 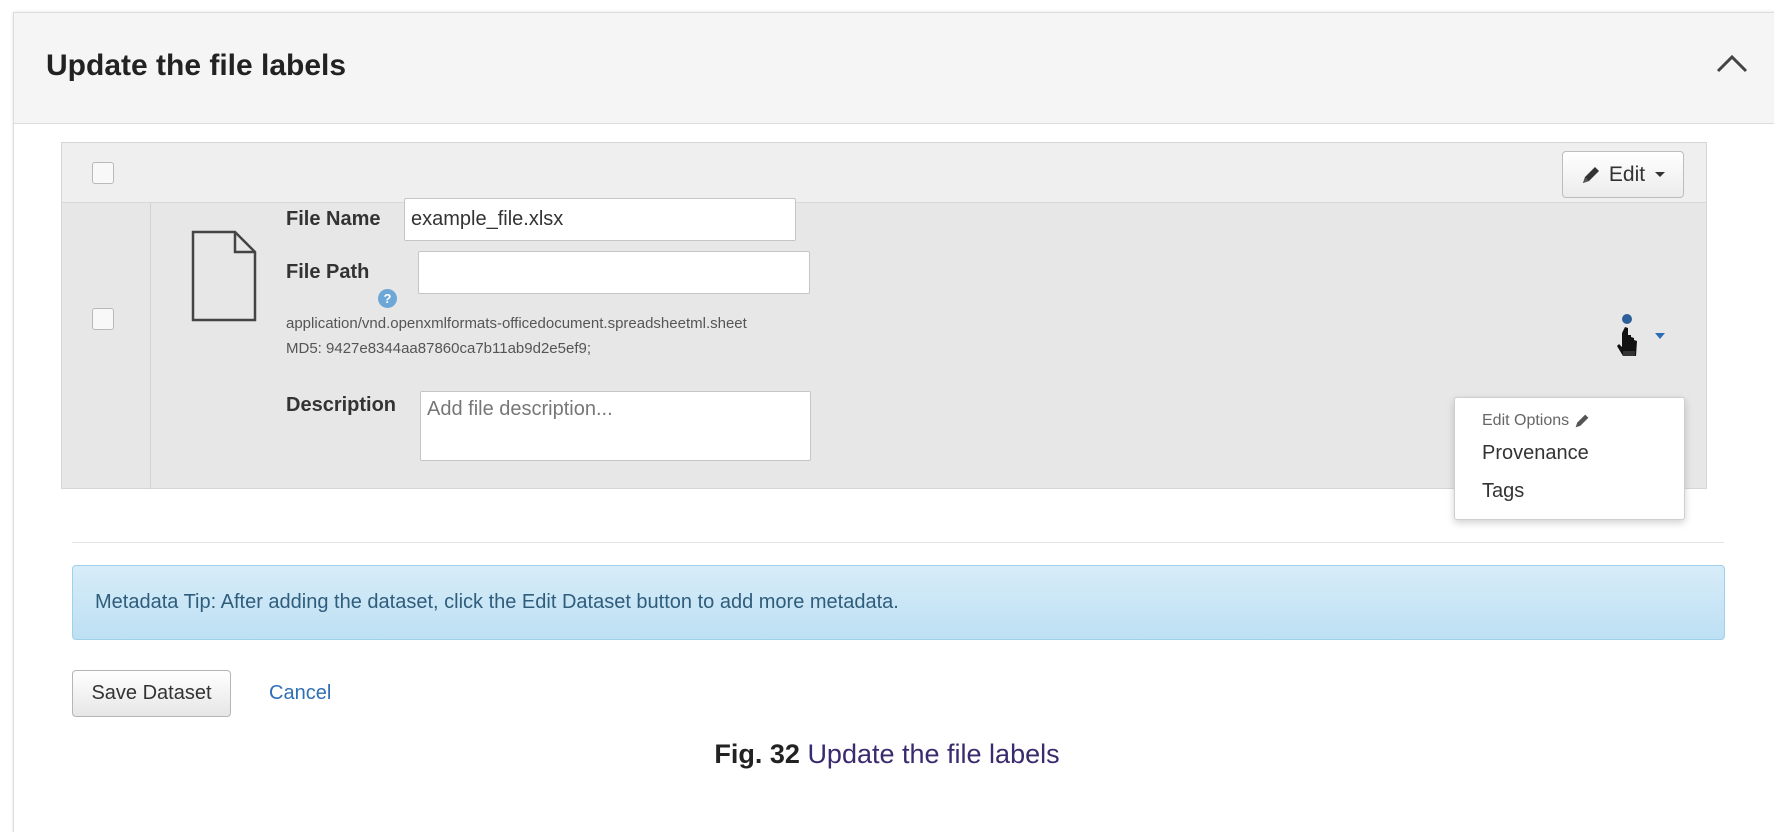 I want to click on table-header-row: Edit, so click(x=884, y=173).